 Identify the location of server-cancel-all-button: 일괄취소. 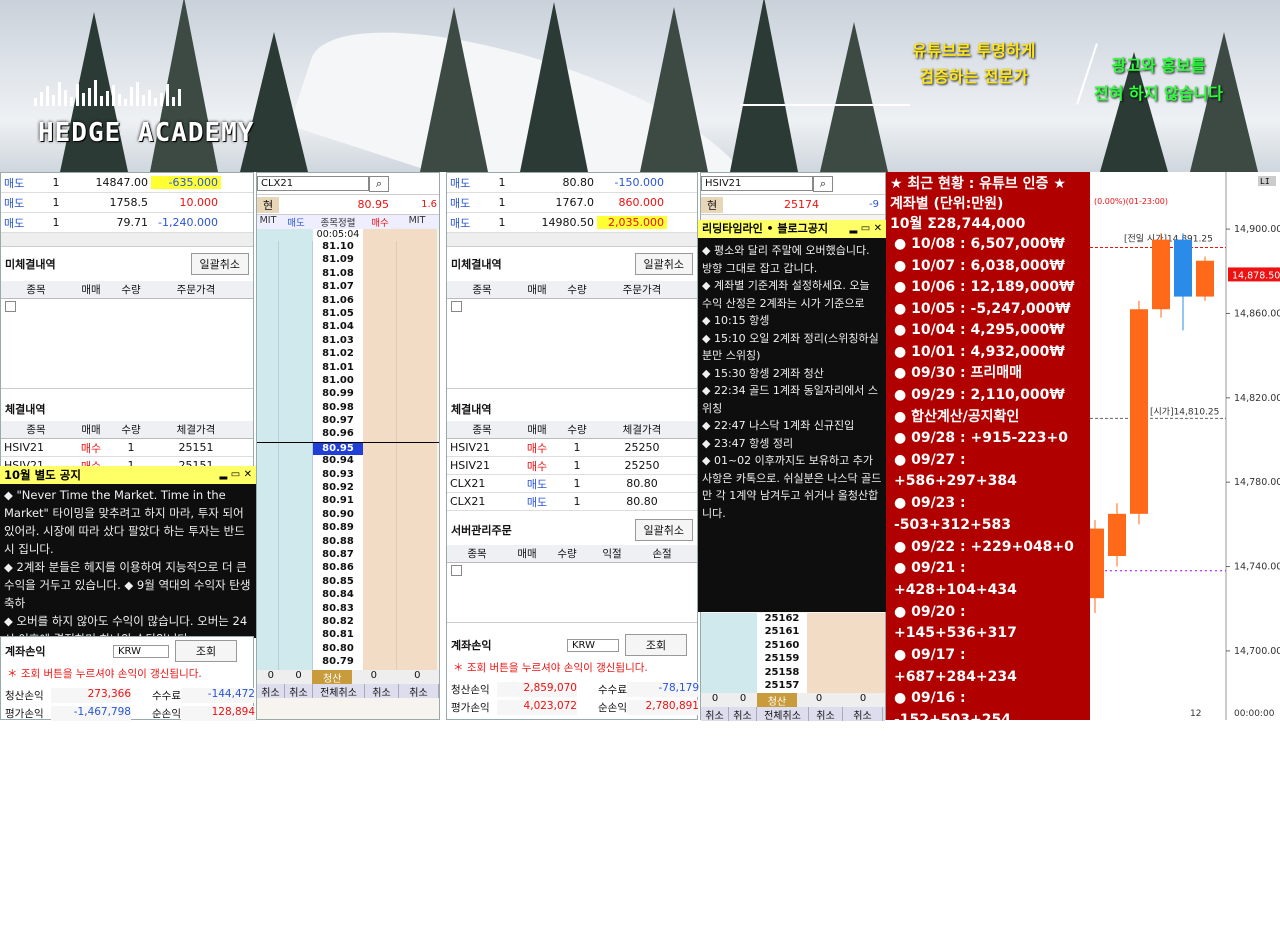
(663, 530).